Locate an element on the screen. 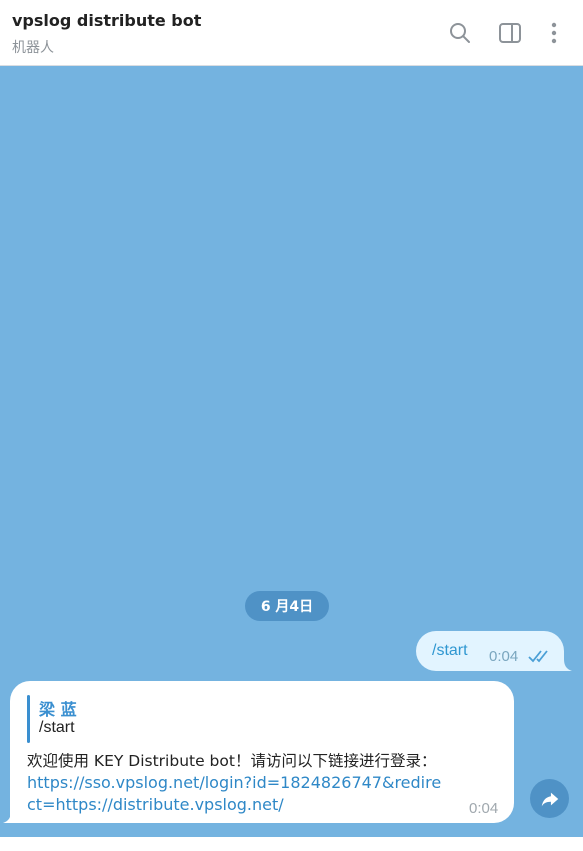 The image size is (583, 851). outgoing-message-text: /start is located at coordinates (450, 650).